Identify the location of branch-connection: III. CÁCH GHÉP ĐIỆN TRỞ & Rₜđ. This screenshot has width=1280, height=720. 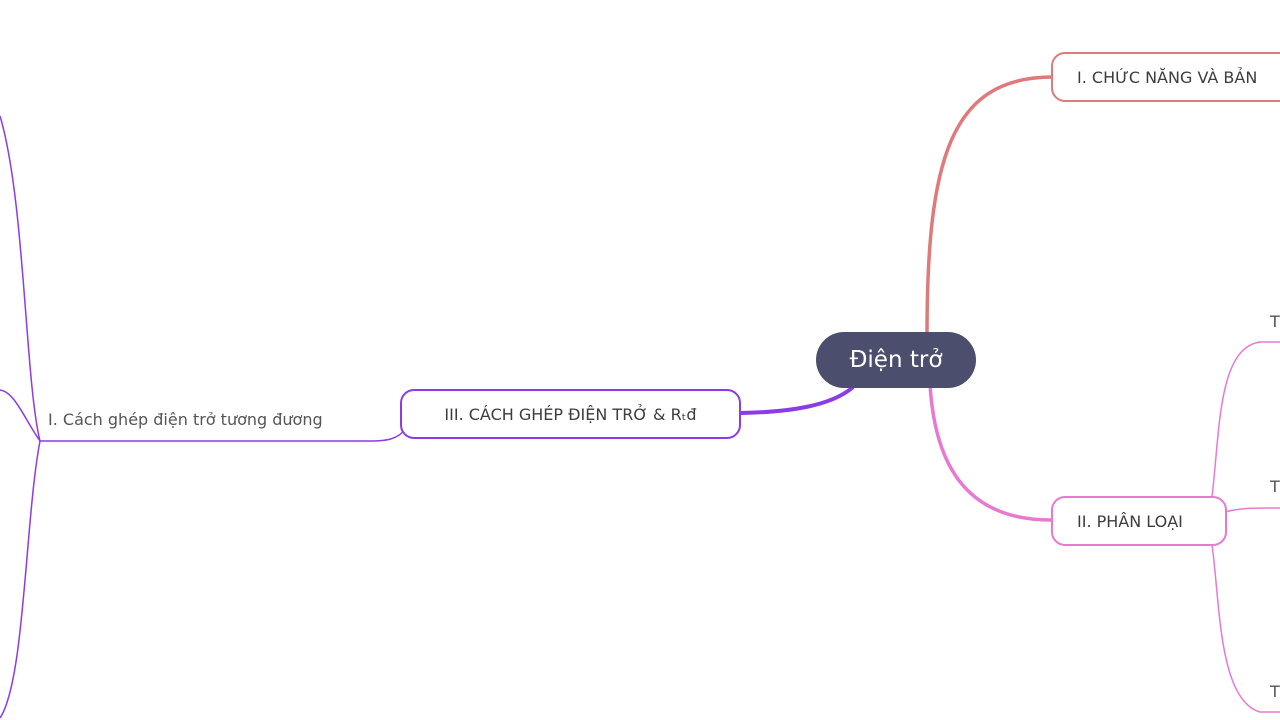
(570, 414).